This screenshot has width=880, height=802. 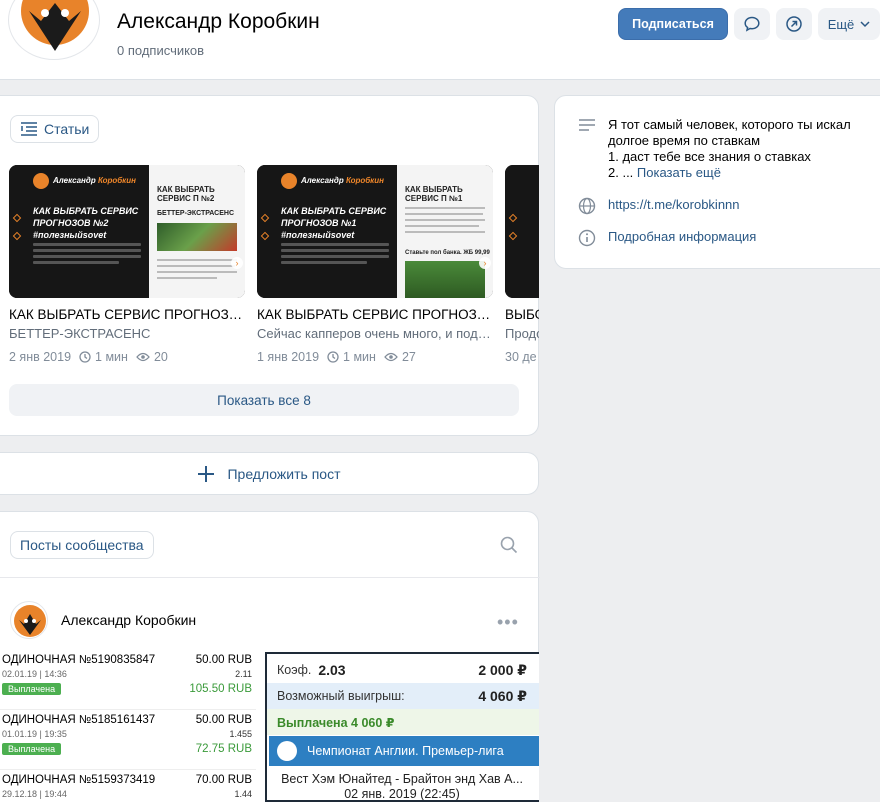 I want to click on divider, so click(x=270, y=577).